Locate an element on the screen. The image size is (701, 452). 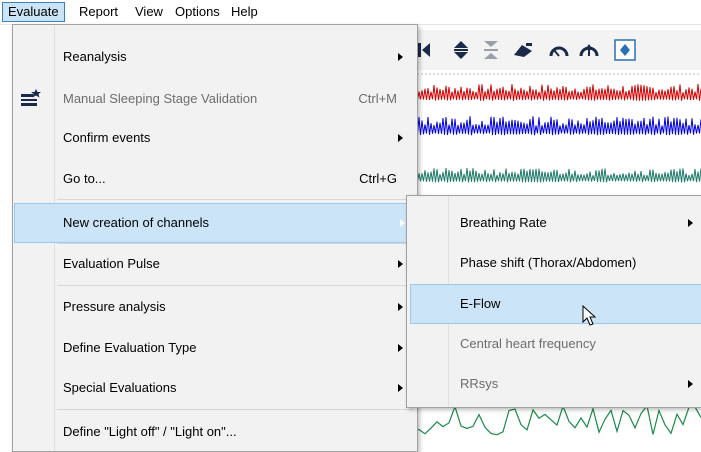
menu-item-label: Define Evaluation Type is located at coordinates (130, 347).